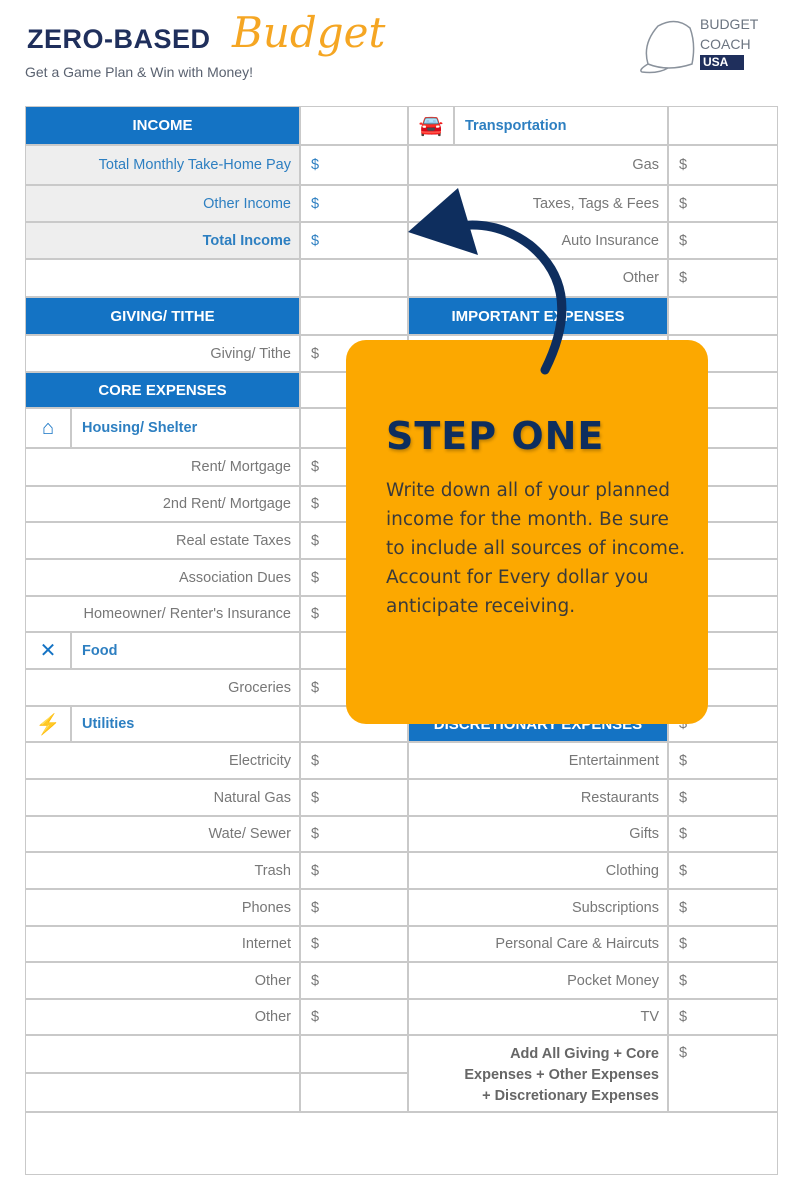  What do you see at coordinates (162, 944) in the screenshot?
I see `row-label: Internet` at bounding box center [162, 944].